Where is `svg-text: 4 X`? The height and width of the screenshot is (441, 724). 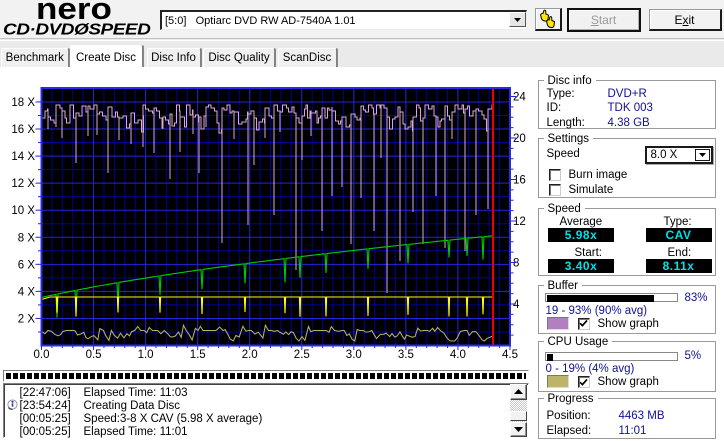 svg-text: 4 X is located at coordinates (27, 292).